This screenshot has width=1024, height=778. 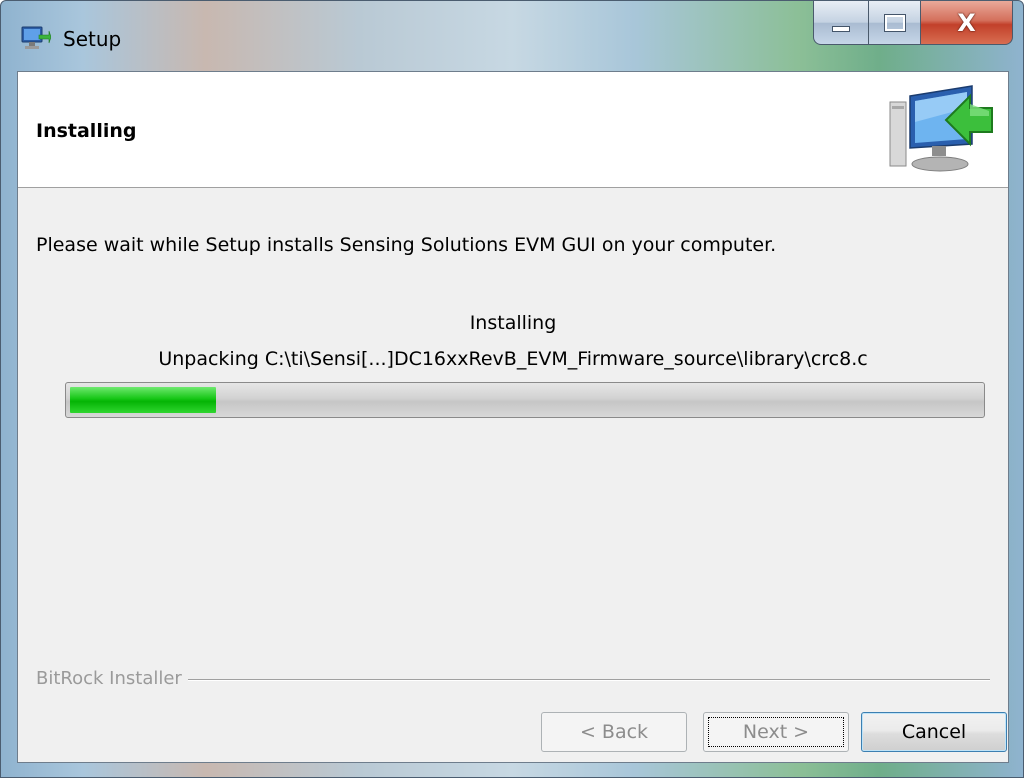 I want to click on close-button: X, so click(x=967, y=23).